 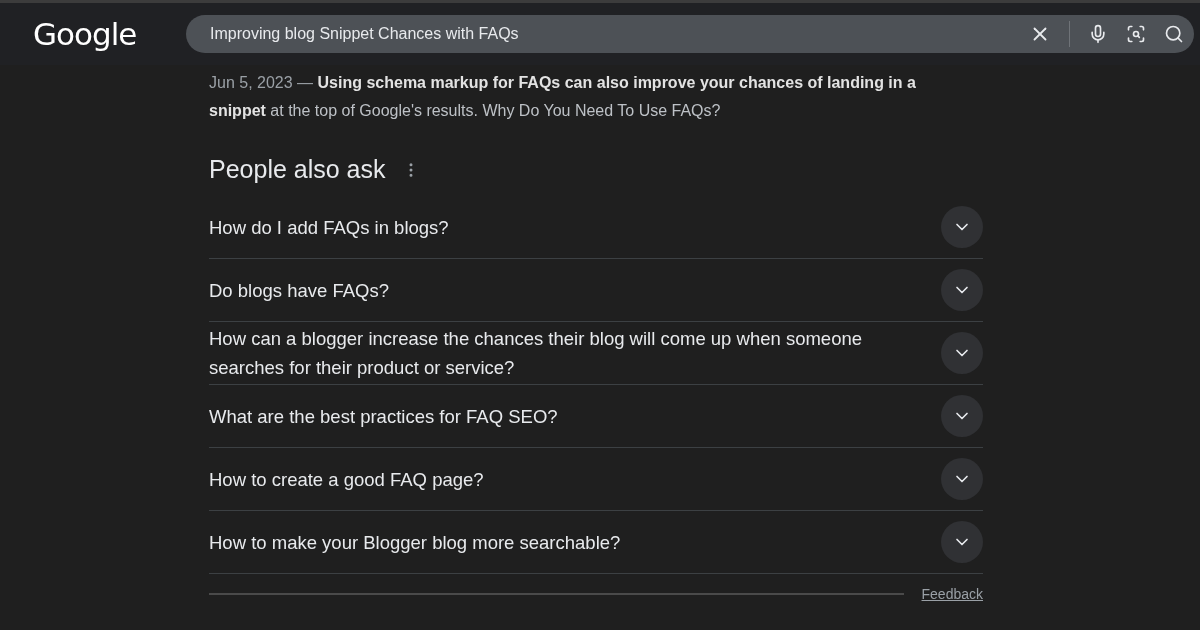 What do you see at coordinates (1174, 34) in the screenshot?
I see `search-icon` at bounding box center [1174, 34].